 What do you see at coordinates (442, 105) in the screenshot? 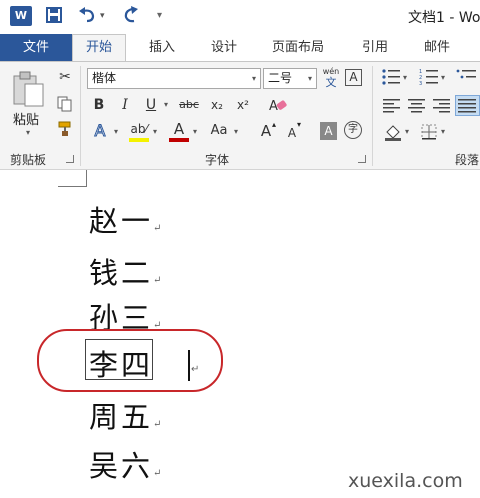
I see `align-right-icon` at bounding box center [442, 105].